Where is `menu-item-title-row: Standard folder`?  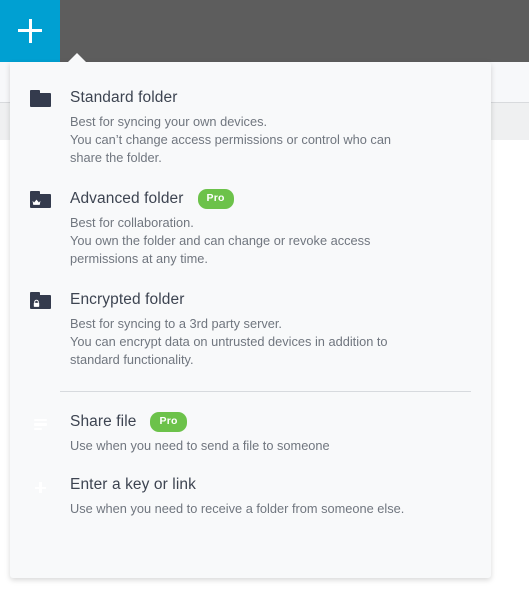
menu-item-title-row: Standard folder is located at coordinates (270, 98).